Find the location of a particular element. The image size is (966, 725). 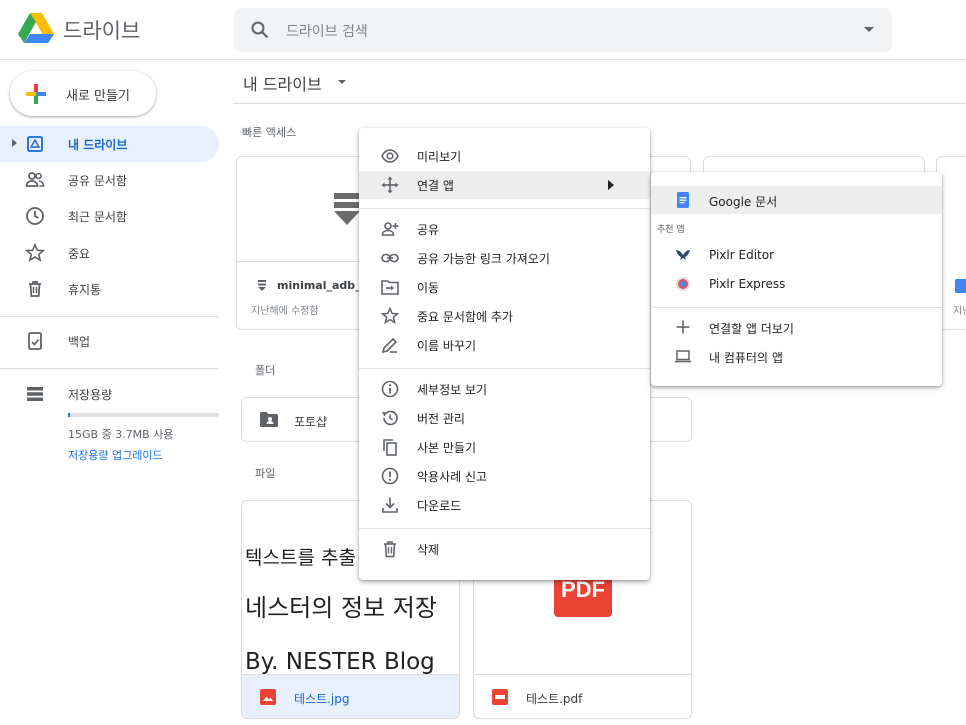

move-to-folder-icon is located at coordinates (390, 287).